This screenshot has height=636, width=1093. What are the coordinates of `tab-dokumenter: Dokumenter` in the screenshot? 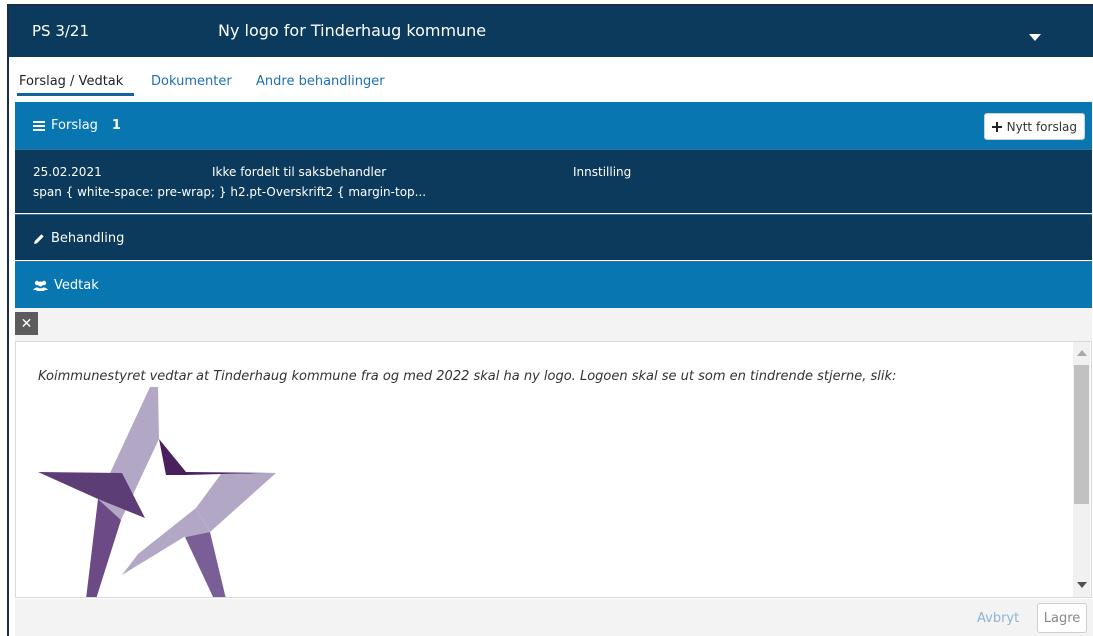 It's located at (191, 81).